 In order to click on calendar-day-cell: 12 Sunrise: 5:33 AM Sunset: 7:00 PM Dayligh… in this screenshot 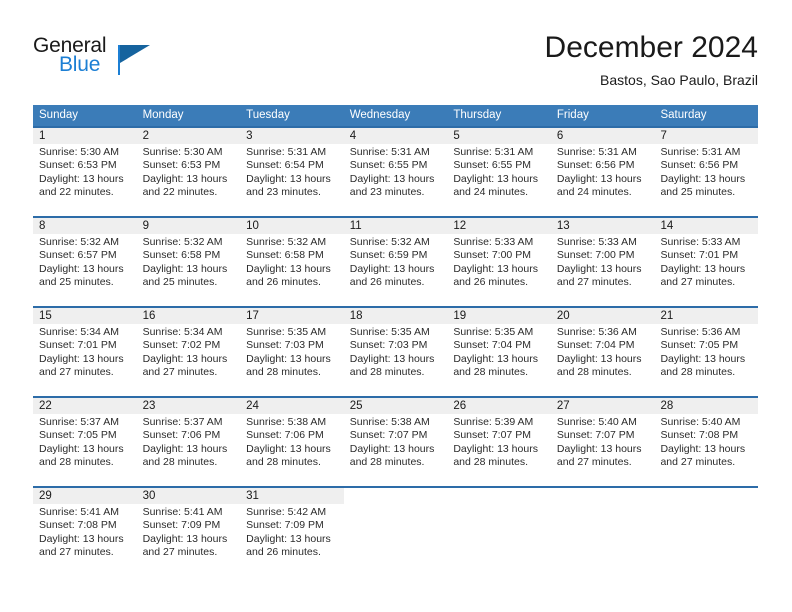, I will do `click(499, 262)`.